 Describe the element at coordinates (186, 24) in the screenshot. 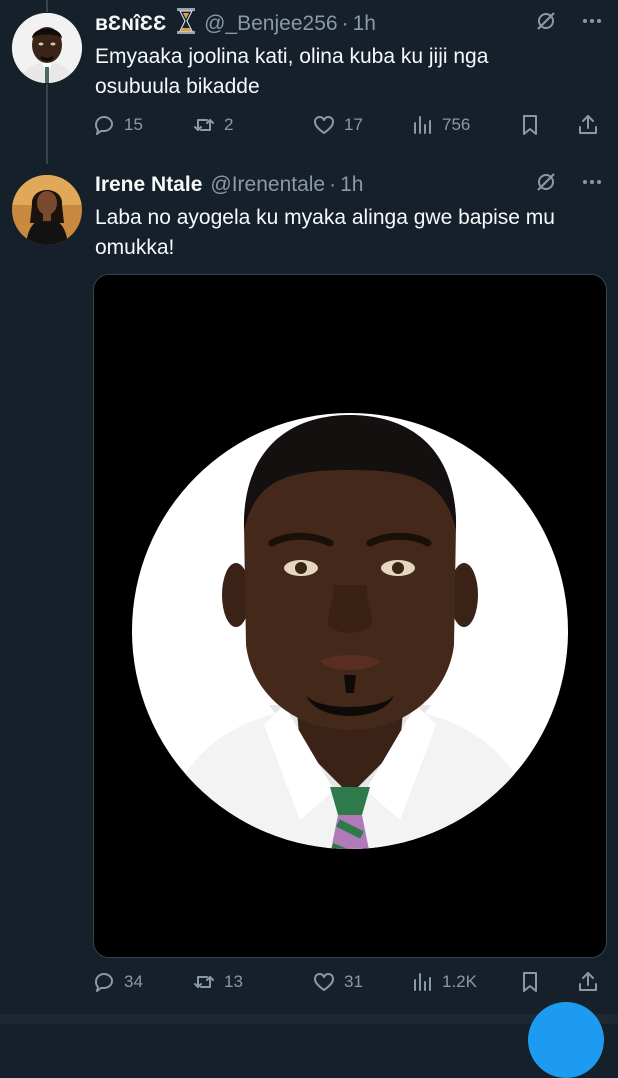

I see `hourglass-icon` at that location.